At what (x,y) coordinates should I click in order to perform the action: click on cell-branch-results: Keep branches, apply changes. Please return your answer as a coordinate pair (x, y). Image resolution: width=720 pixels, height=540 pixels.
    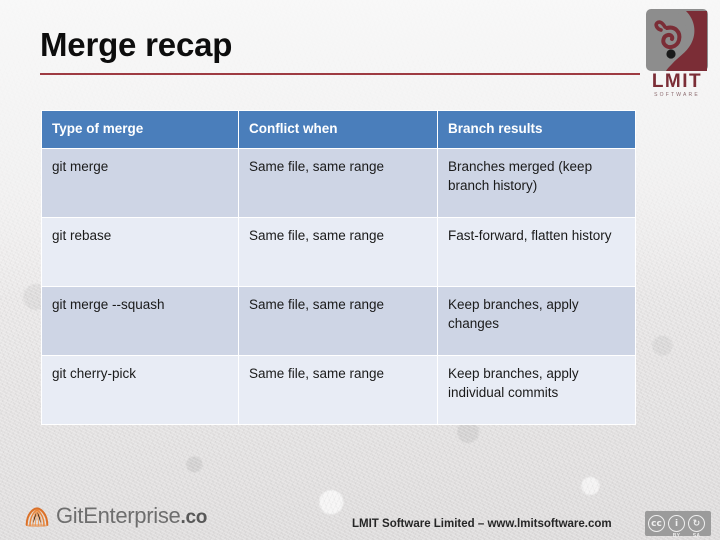
    Looking at the image, I should click on (536, 321).